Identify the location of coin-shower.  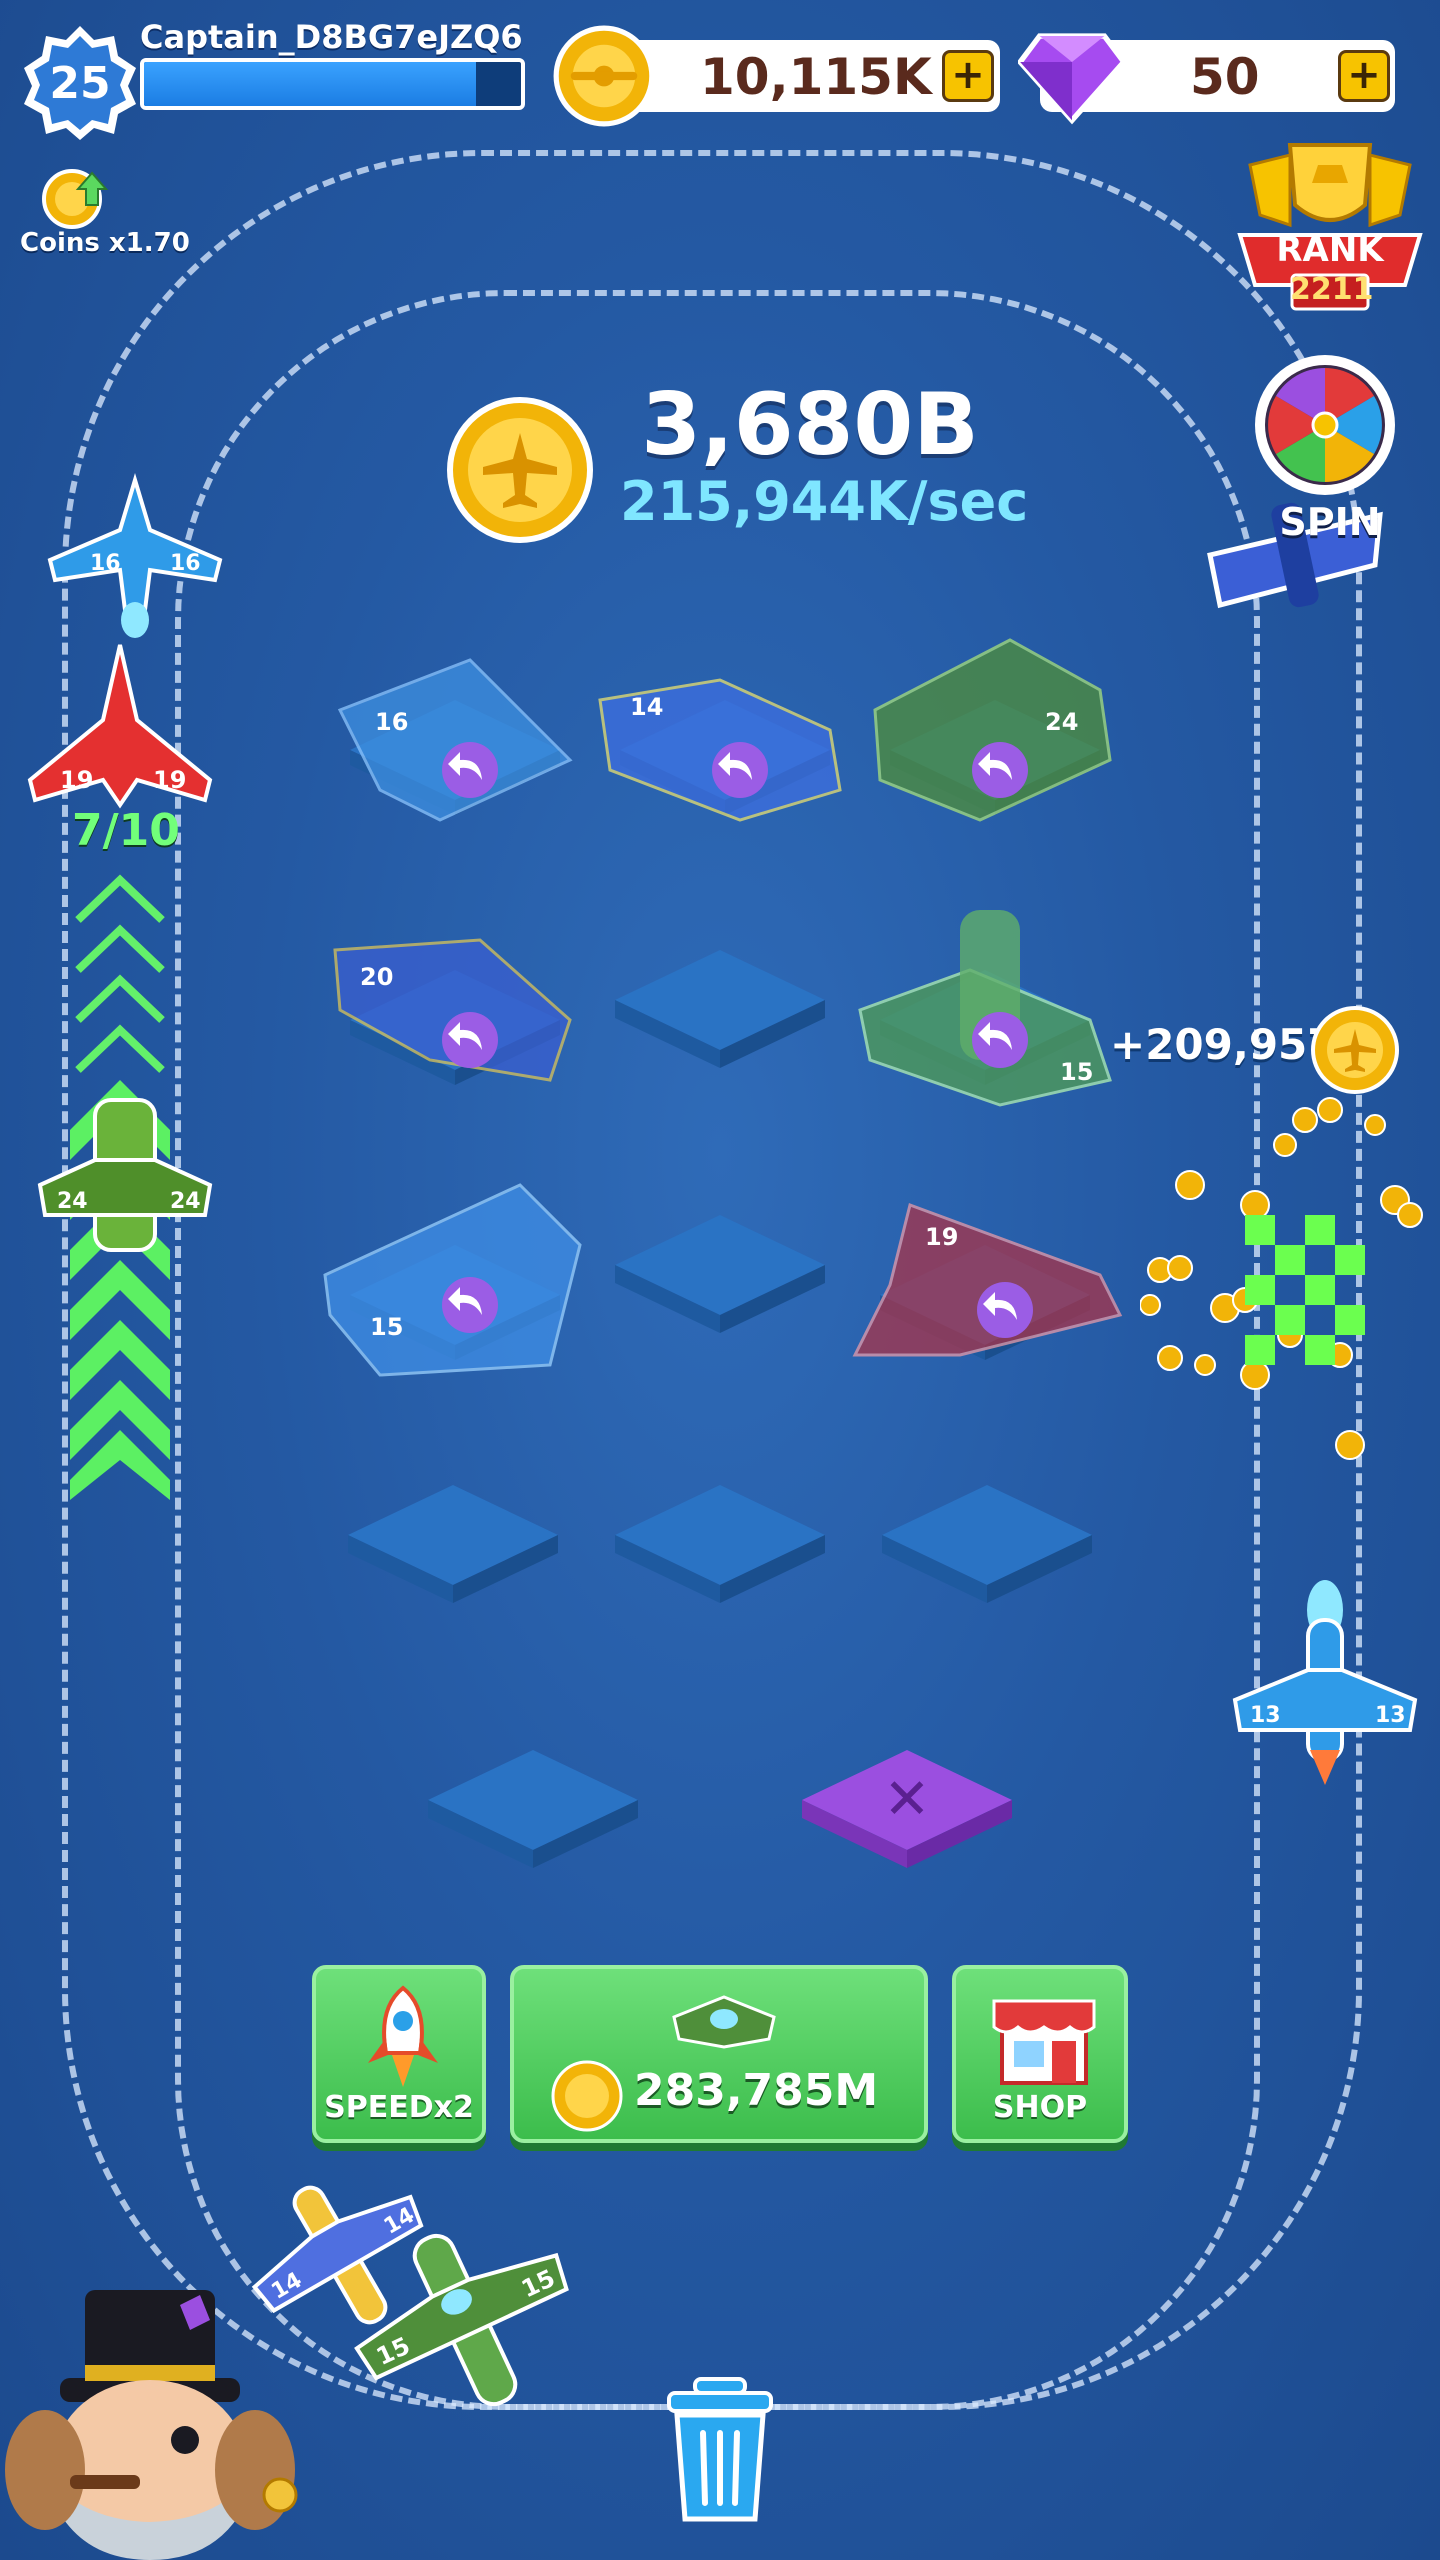
(1281, 1278).